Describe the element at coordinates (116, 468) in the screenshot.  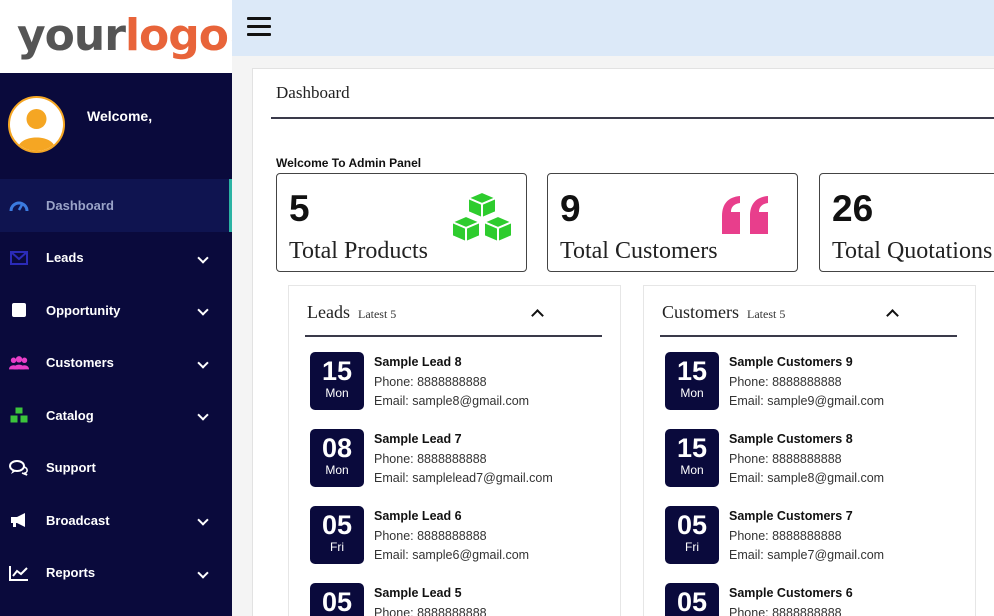
I see `sidebar-item-support: Support` at that location.